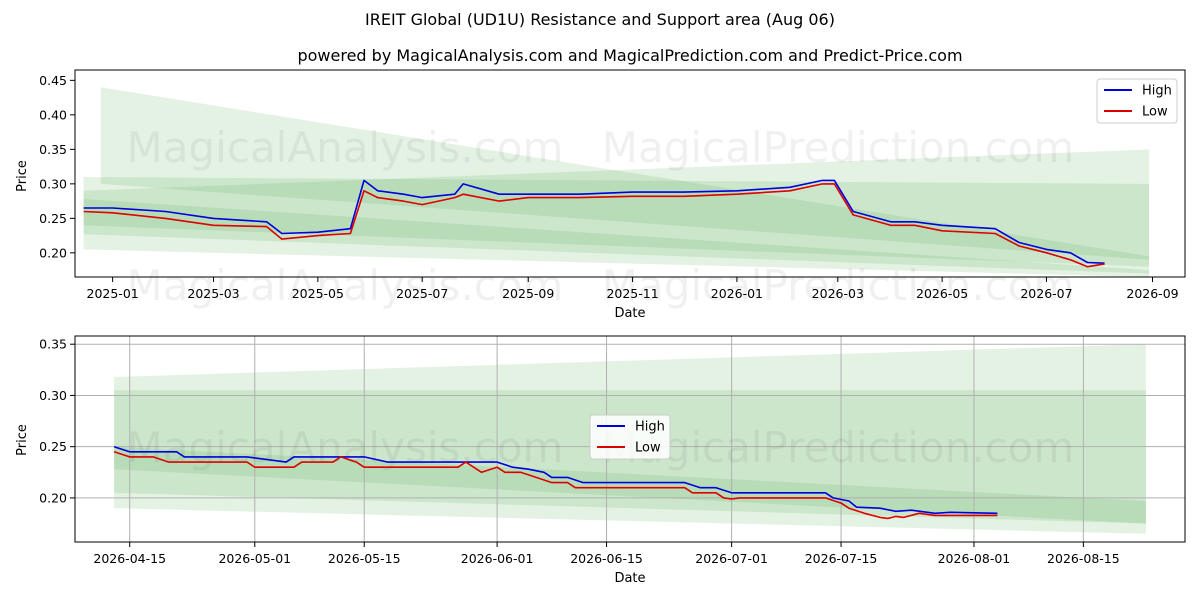  What do you see at coordinates (1152, 293) in the screenshot?
I see `x-tick-label-10: 2026-09` at bounding box center [1152, 293].